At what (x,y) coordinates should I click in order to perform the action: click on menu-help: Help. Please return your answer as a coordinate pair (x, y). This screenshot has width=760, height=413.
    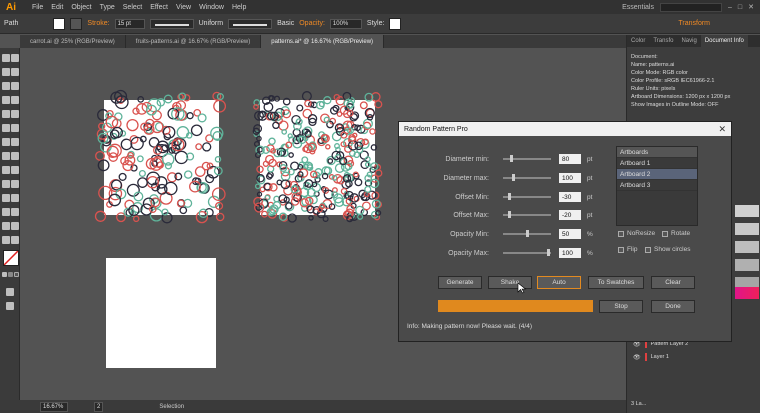
    Looking at the image, I should click on (239, 7).